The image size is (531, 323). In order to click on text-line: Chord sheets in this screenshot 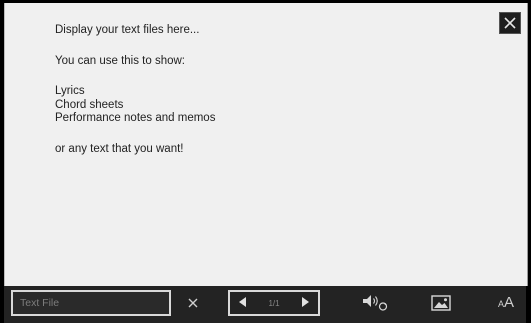, I will do `click(89, 104)`.